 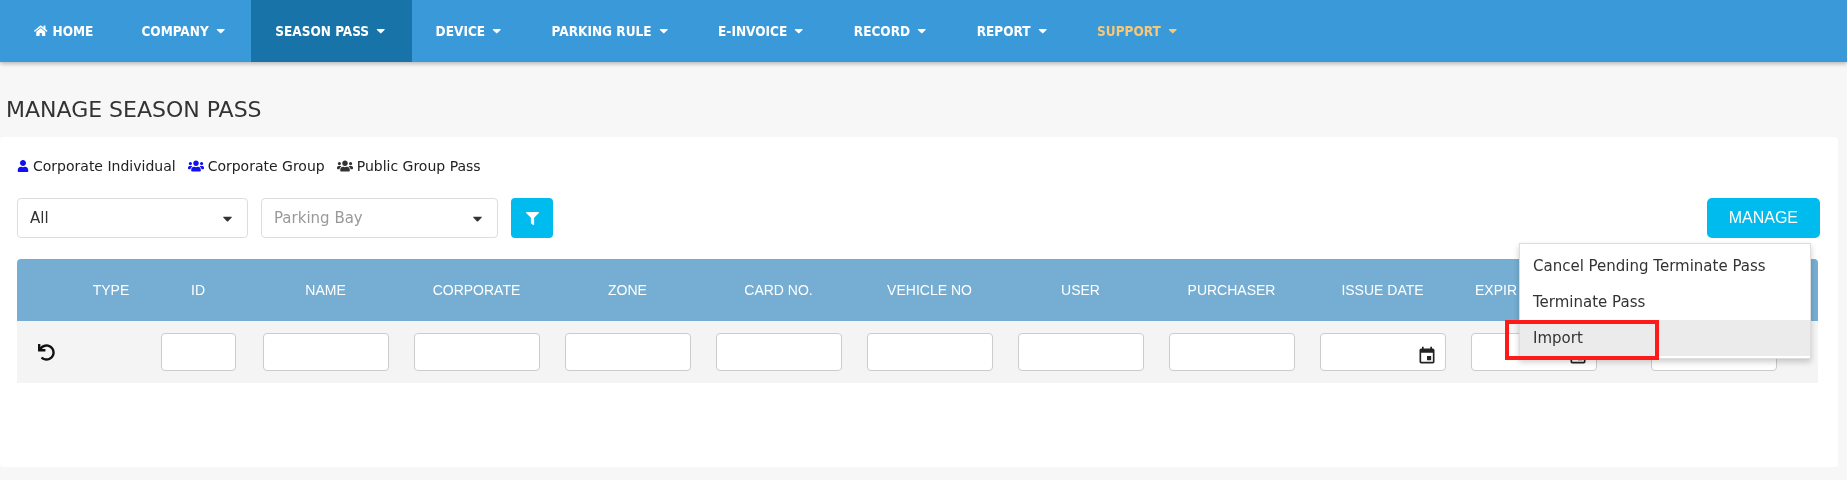 I want to click on column-header: EXPIR, so click(x=1496, y=290).